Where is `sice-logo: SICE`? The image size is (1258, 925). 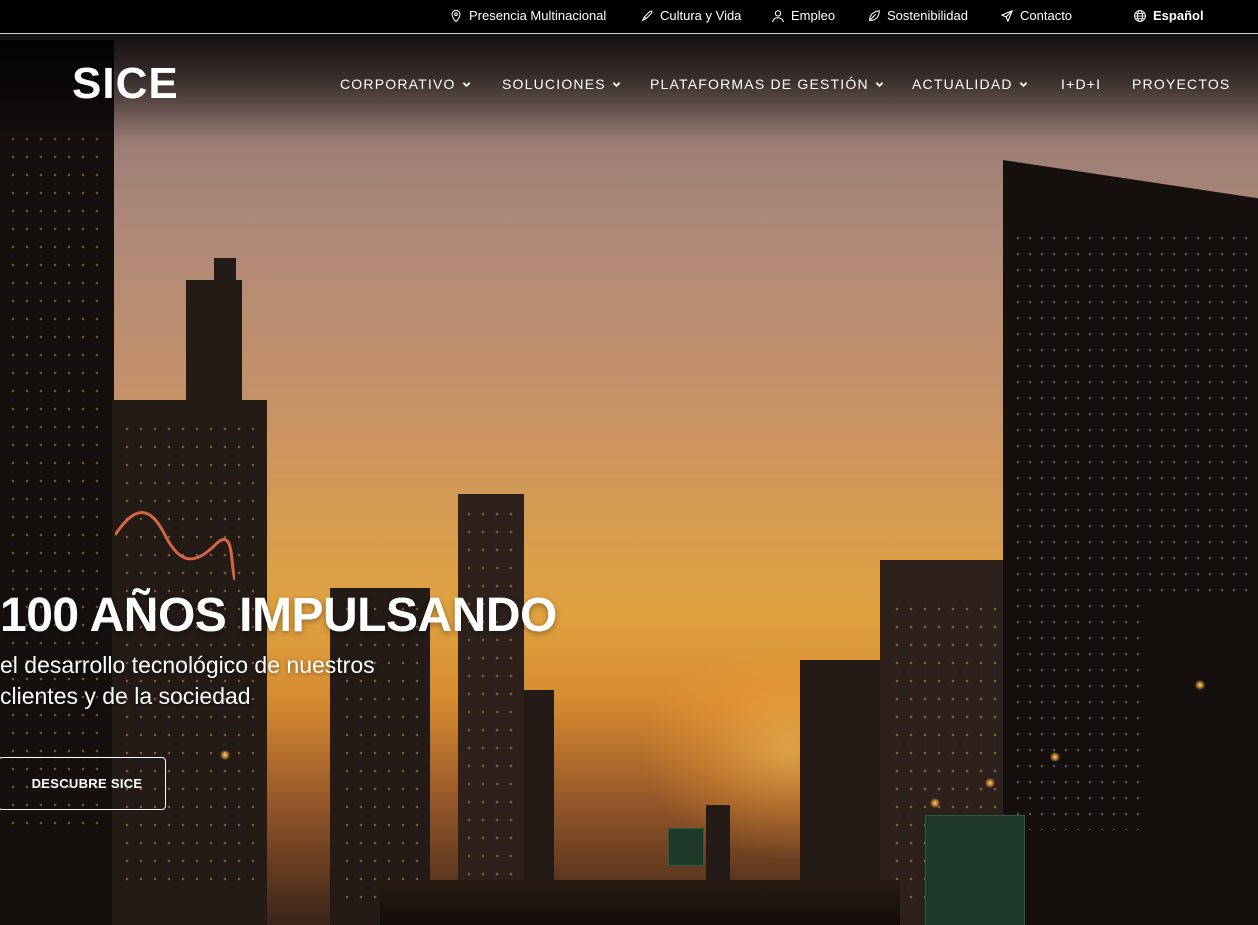
sice-logo: SICE is located at coordinates (89, 84).